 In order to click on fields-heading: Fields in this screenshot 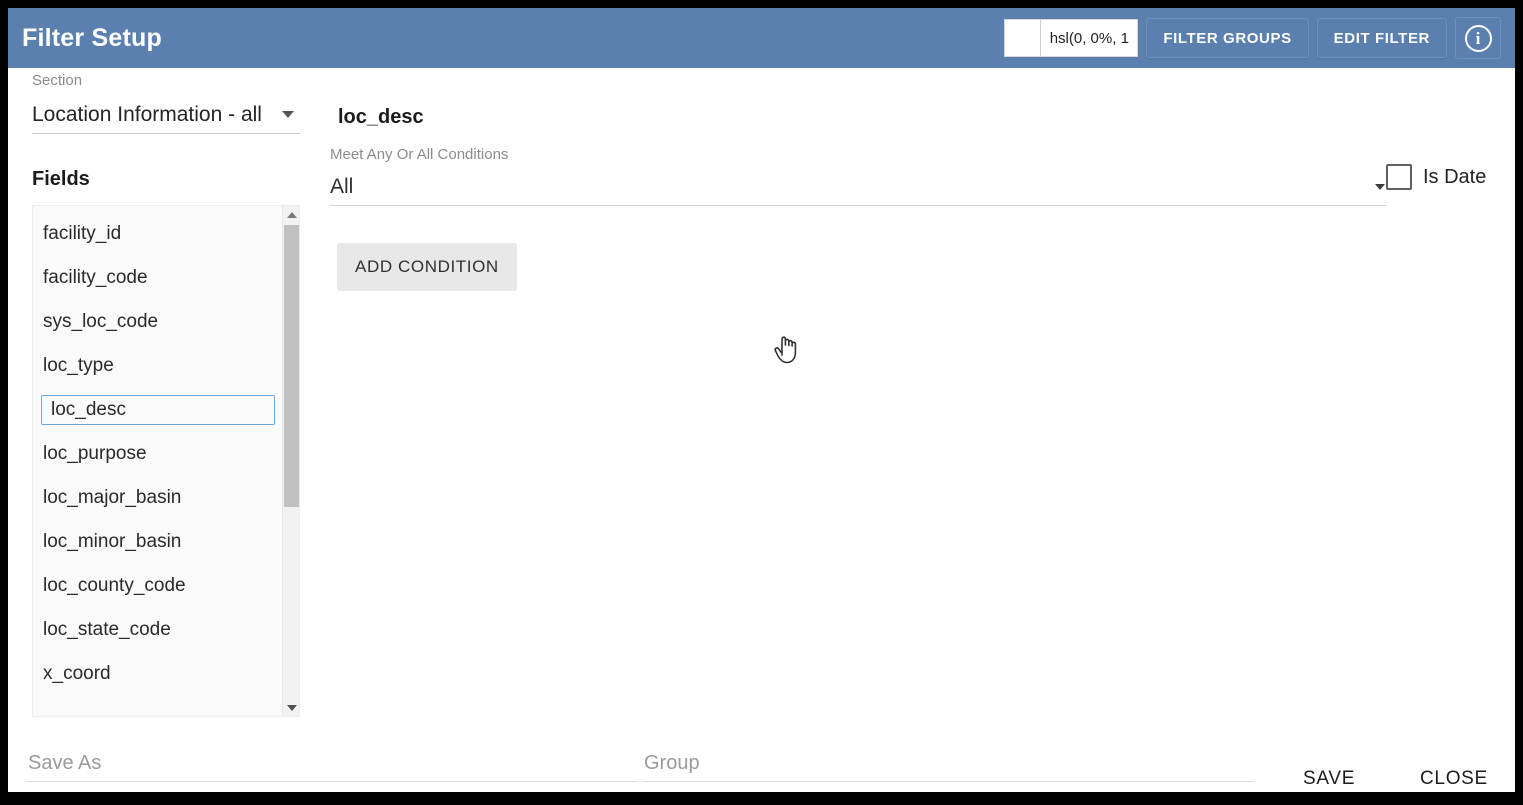, I will do `click(61, 179)`.